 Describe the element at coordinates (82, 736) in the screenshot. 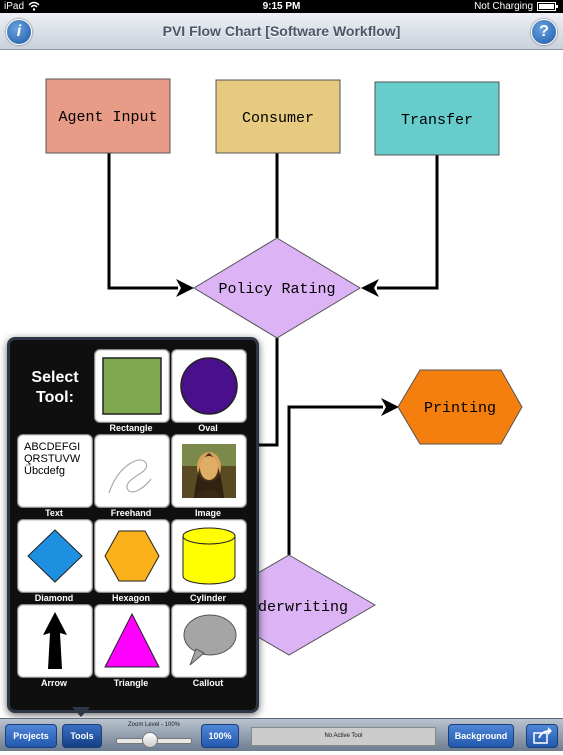

I see `tools-button: Tools` at that location.